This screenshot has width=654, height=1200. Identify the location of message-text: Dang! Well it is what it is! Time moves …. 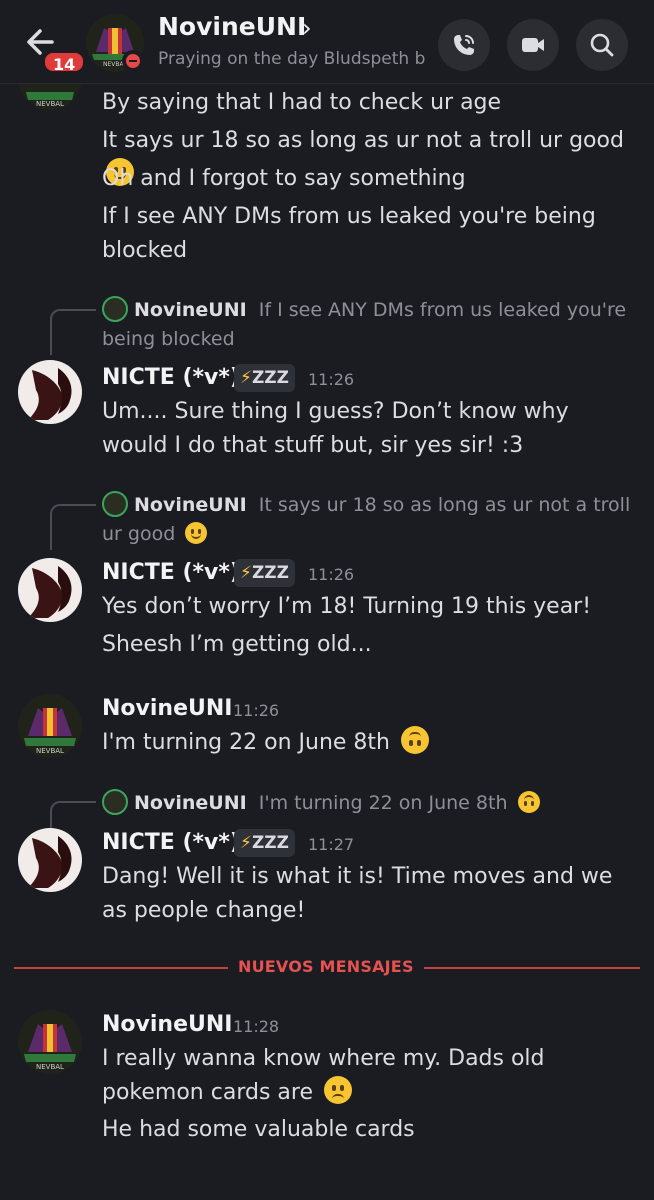
(357, 893).